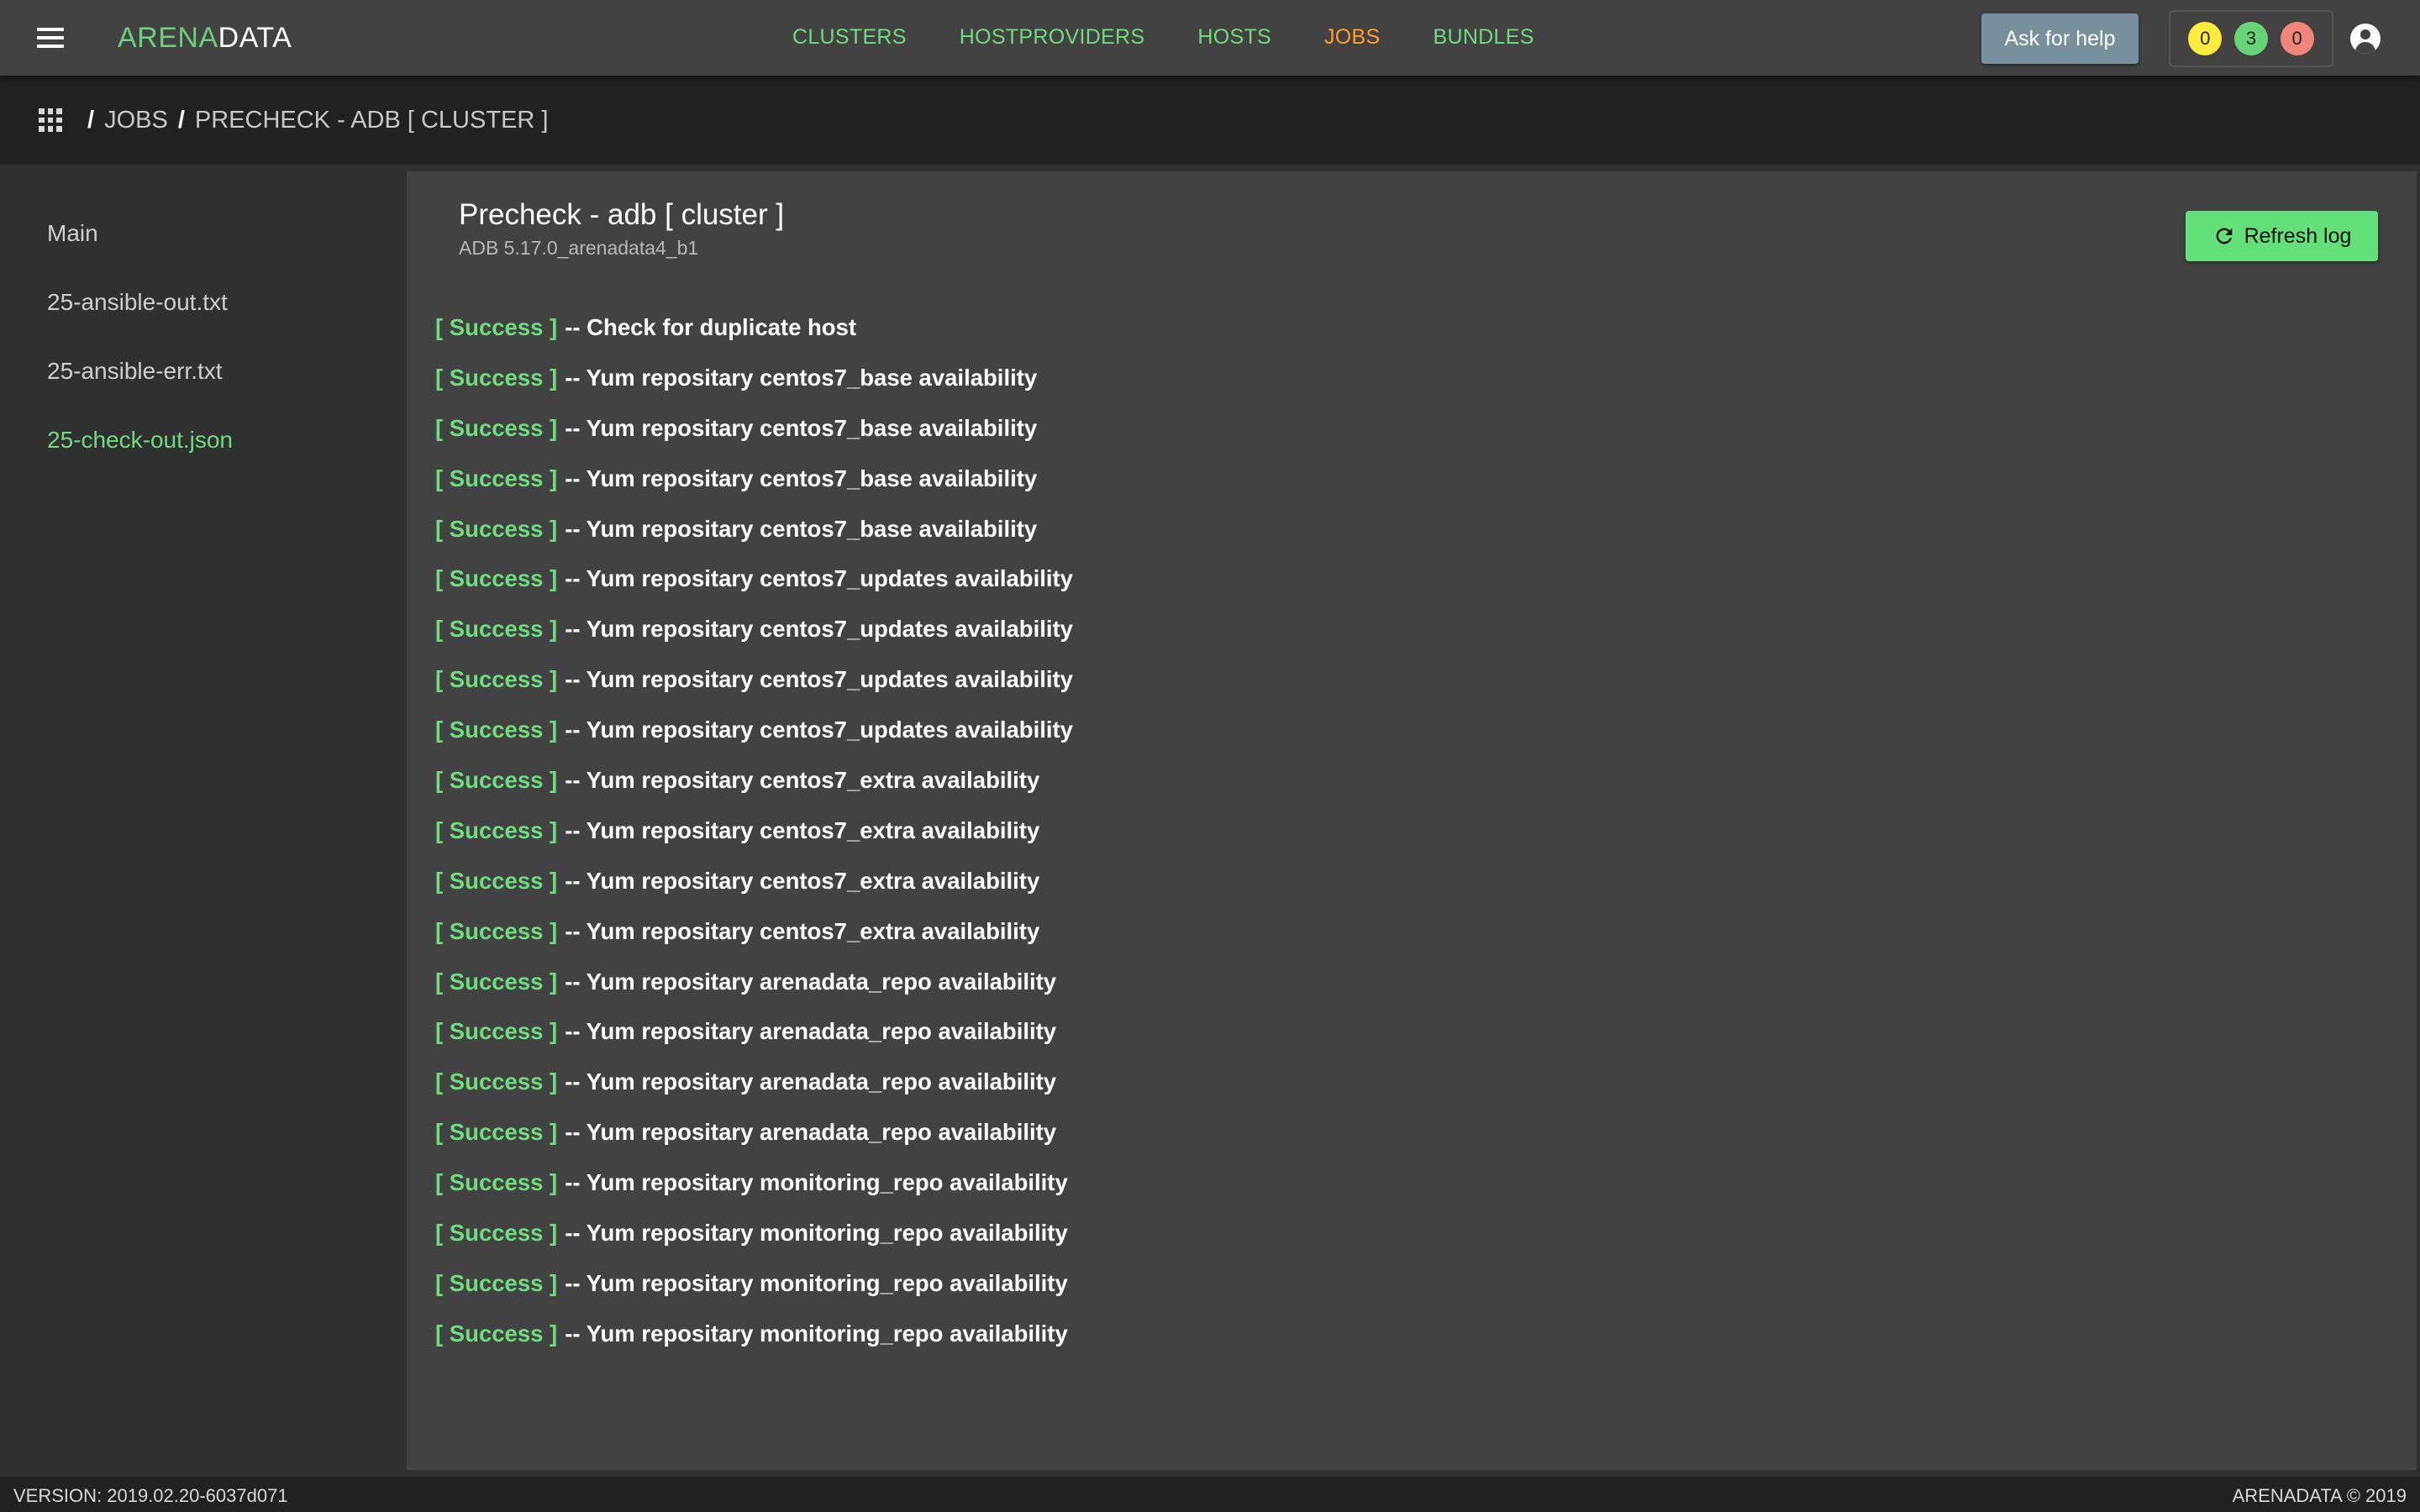 This screenshot has width=2420, height=1512. Describe the element at coordinates (2297, 38) in the screenshot. I see `failed-jobs-badge: 0` at that location.